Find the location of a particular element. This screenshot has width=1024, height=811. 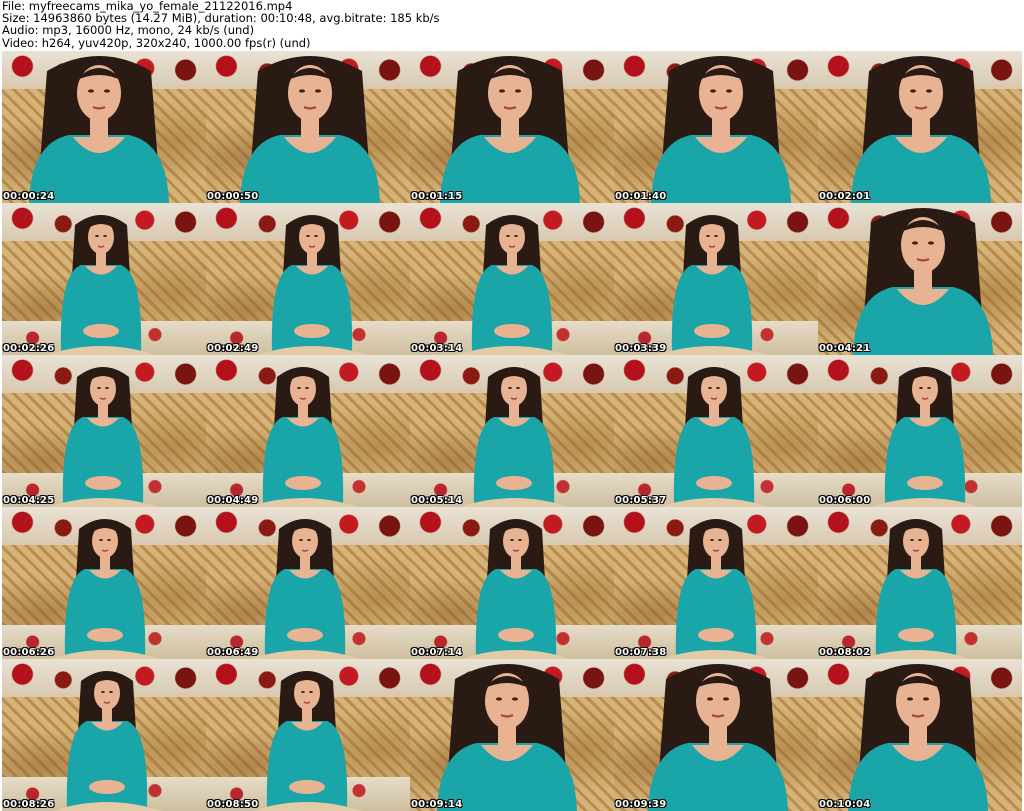

thumbnail-timestamp: 00:04:25 is located at coordinates (29, 500).